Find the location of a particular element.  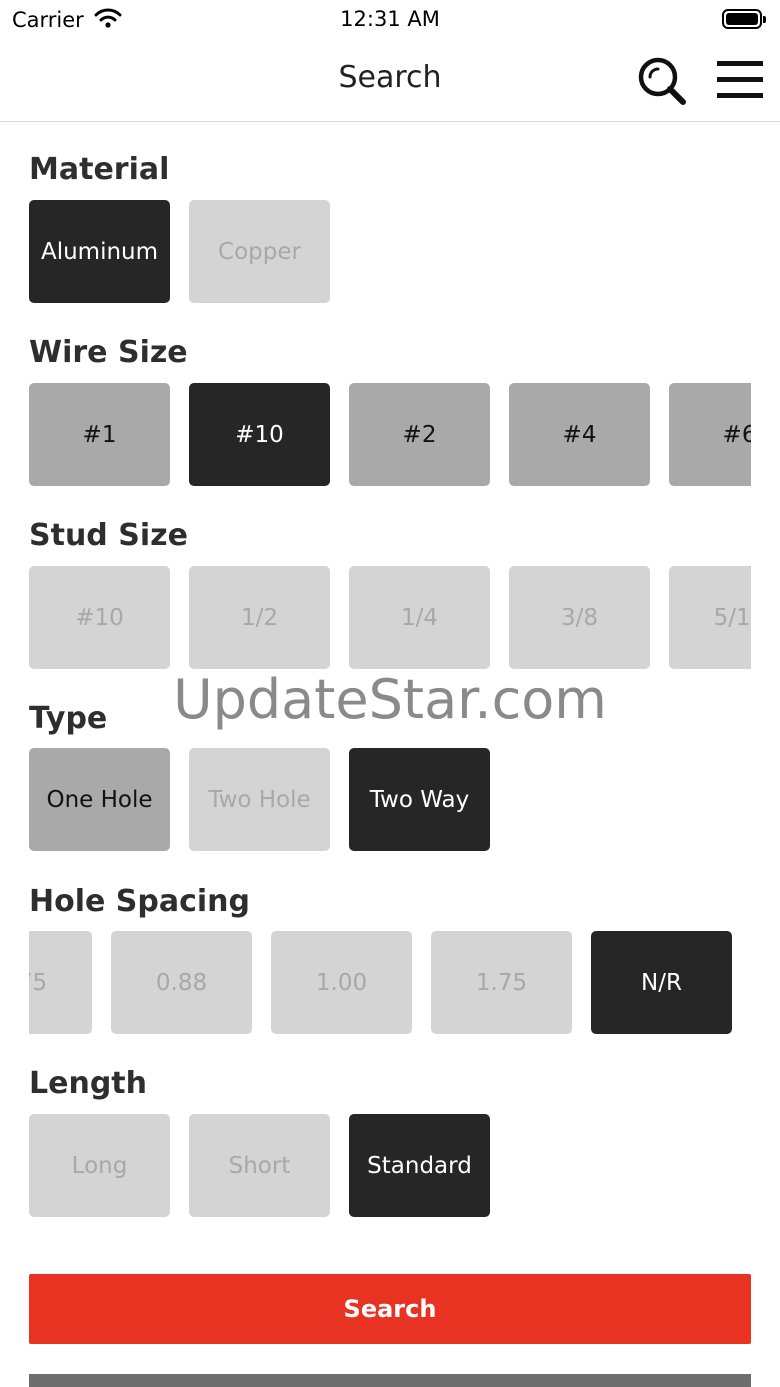

length-option-short: Short is located at coordinates (259, 1165).